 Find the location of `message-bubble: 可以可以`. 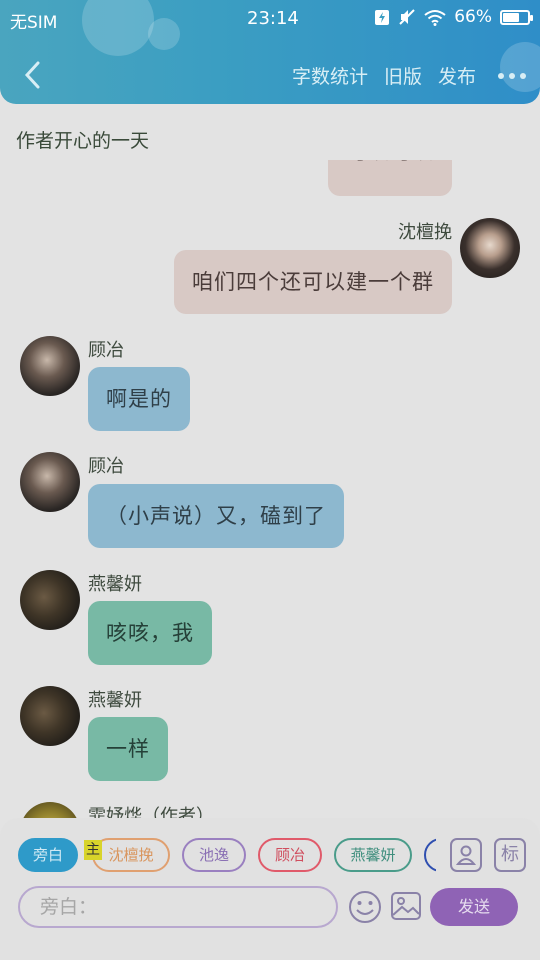

message-bubble: 可以可以 is located at coordinates (390, 178).